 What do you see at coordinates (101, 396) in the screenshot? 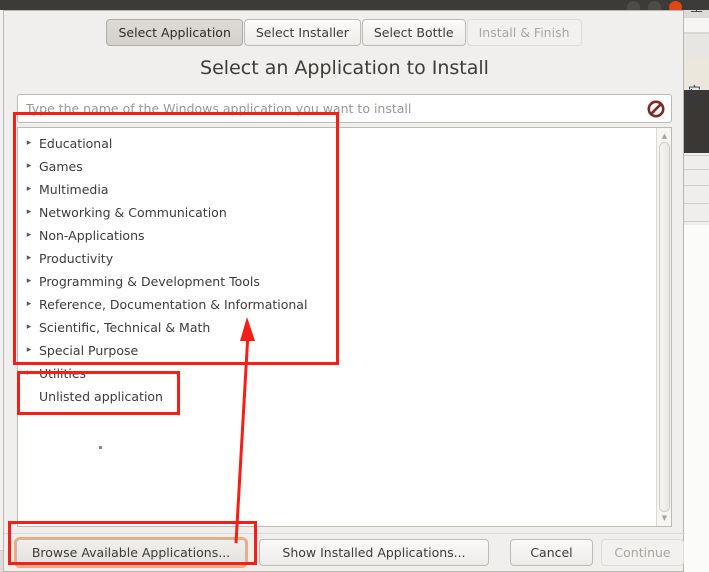
I see `unlisted-application-label: Unlisted application` at bounding box center [101, 396].